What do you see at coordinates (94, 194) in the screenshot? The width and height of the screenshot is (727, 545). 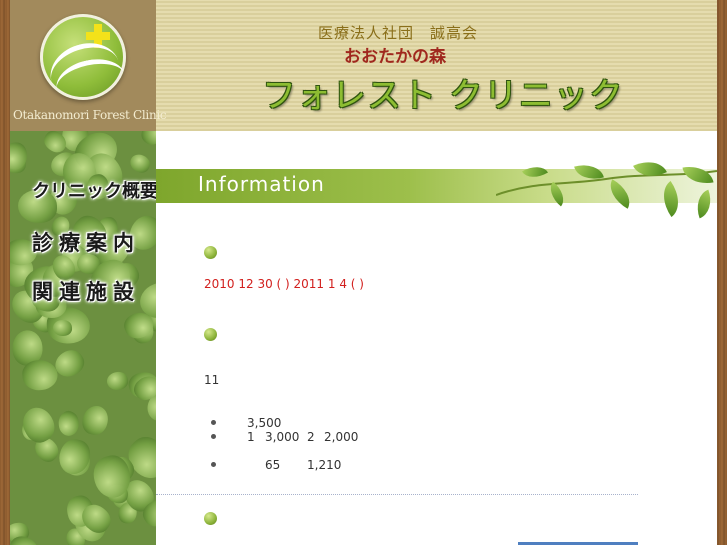 I see `sidebar-item-clinic-overview: クリニック概要` at bounding box center [94, 194].